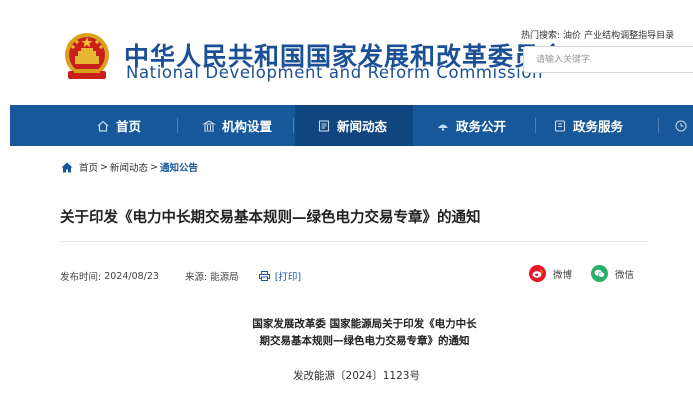  I want to click on print-label: [打印], so click(288, 277).